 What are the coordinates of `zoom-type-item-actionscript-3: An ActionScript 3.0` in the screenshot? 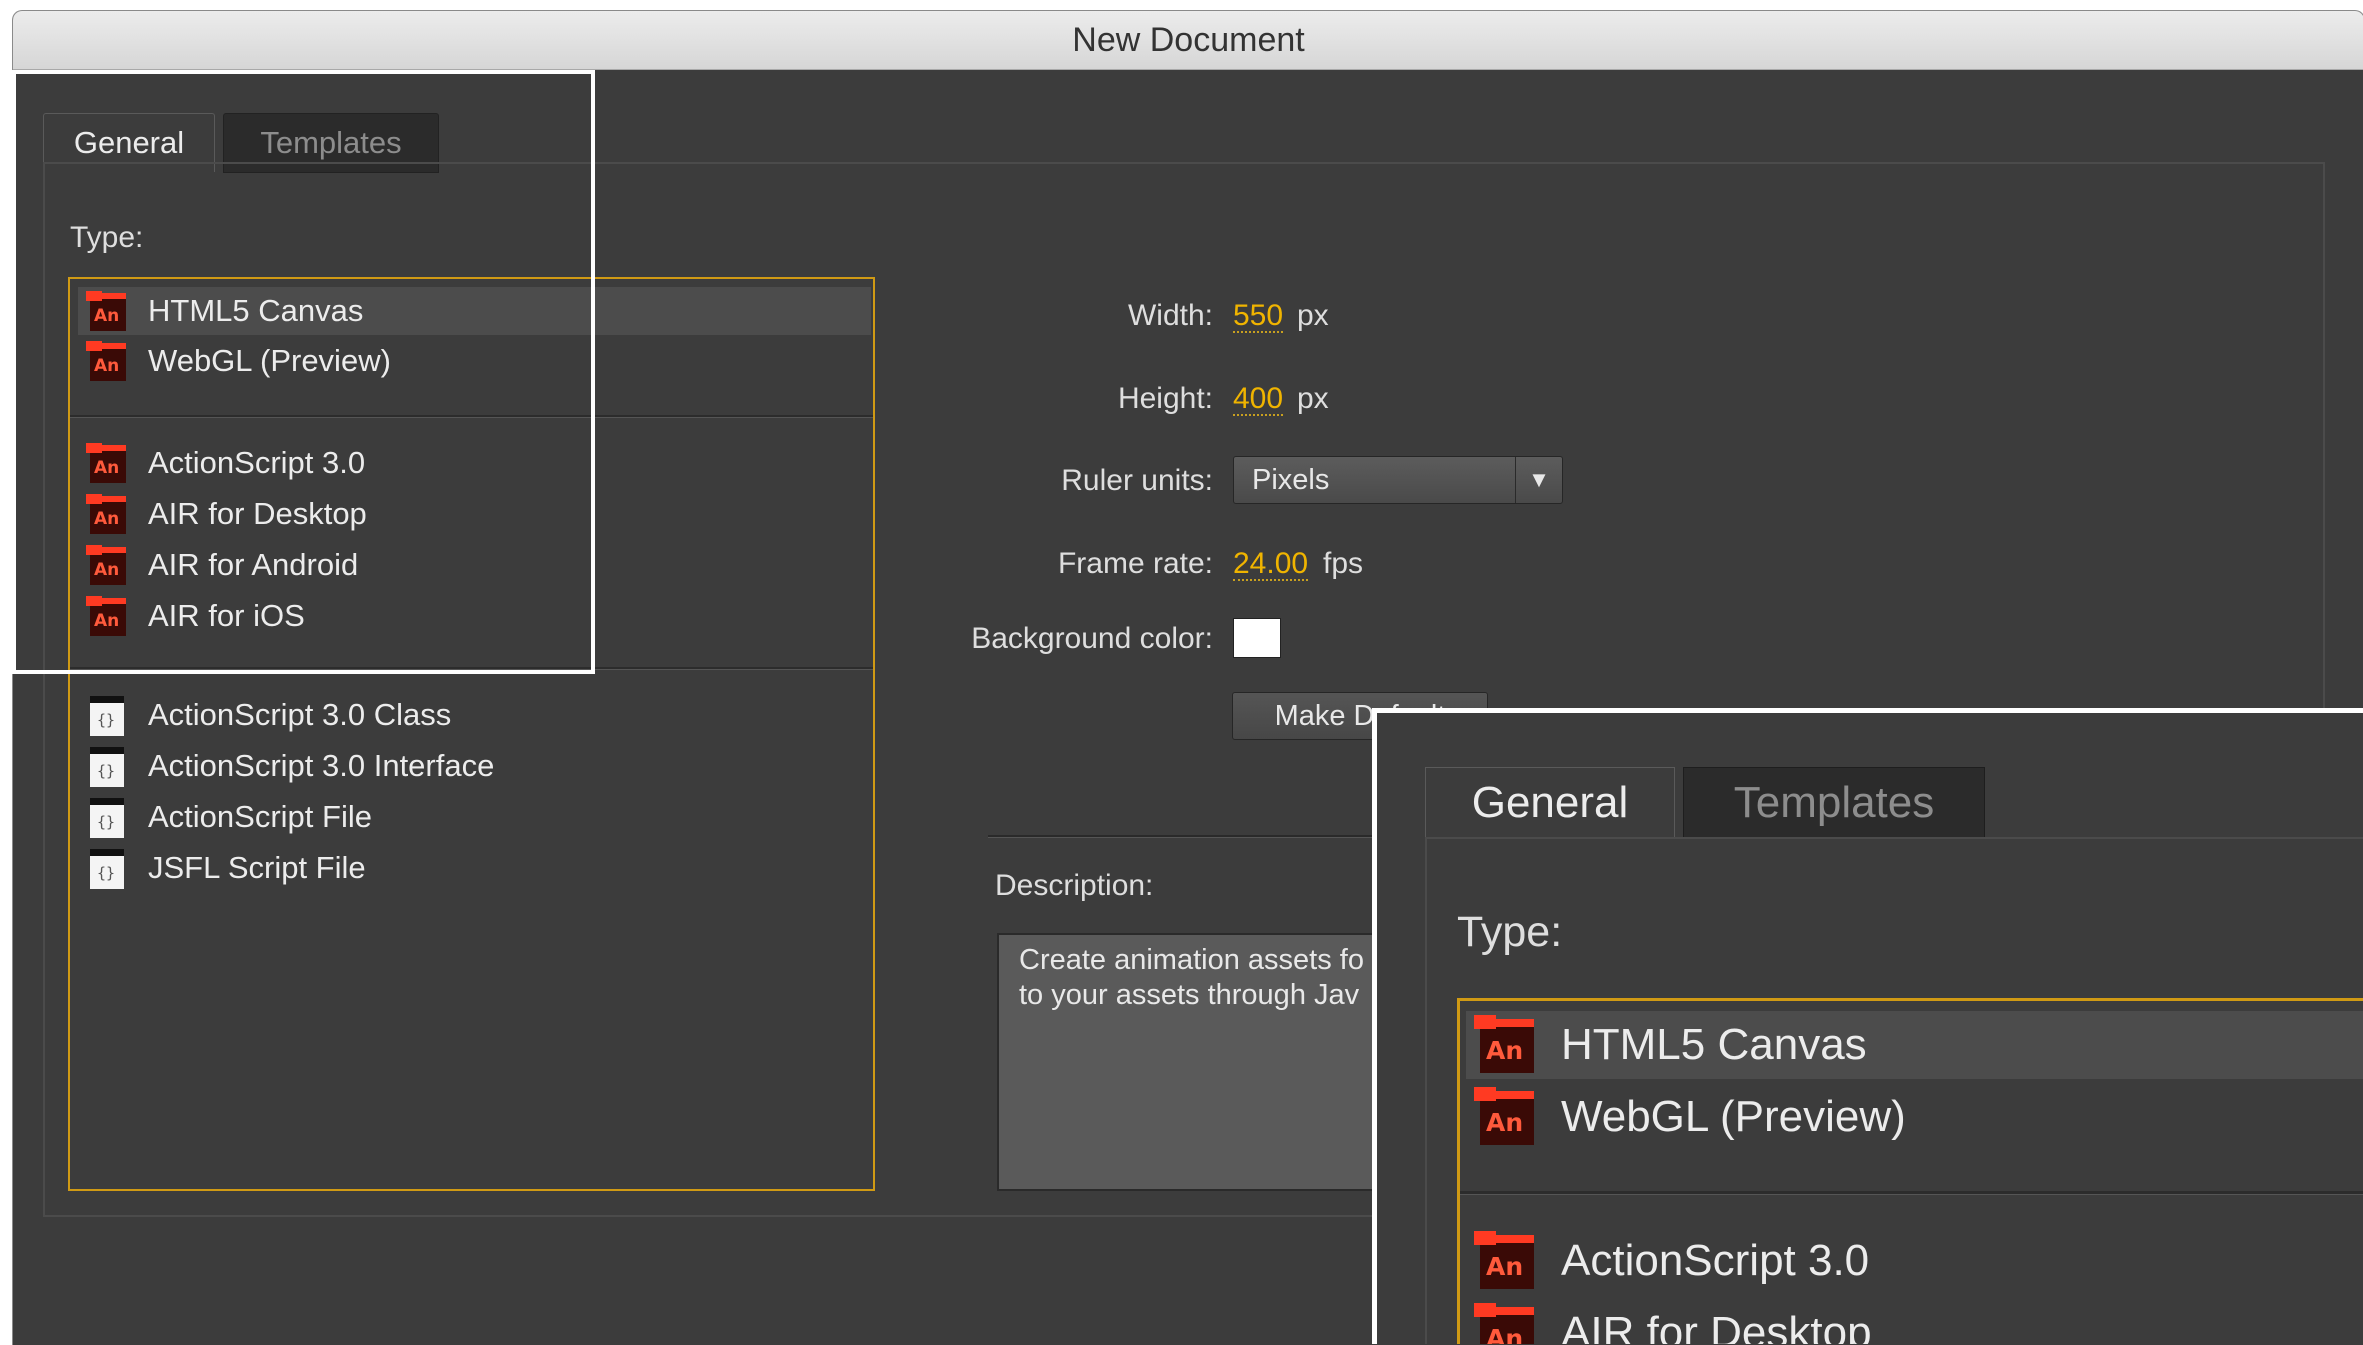 It's located at (1914, 1261).